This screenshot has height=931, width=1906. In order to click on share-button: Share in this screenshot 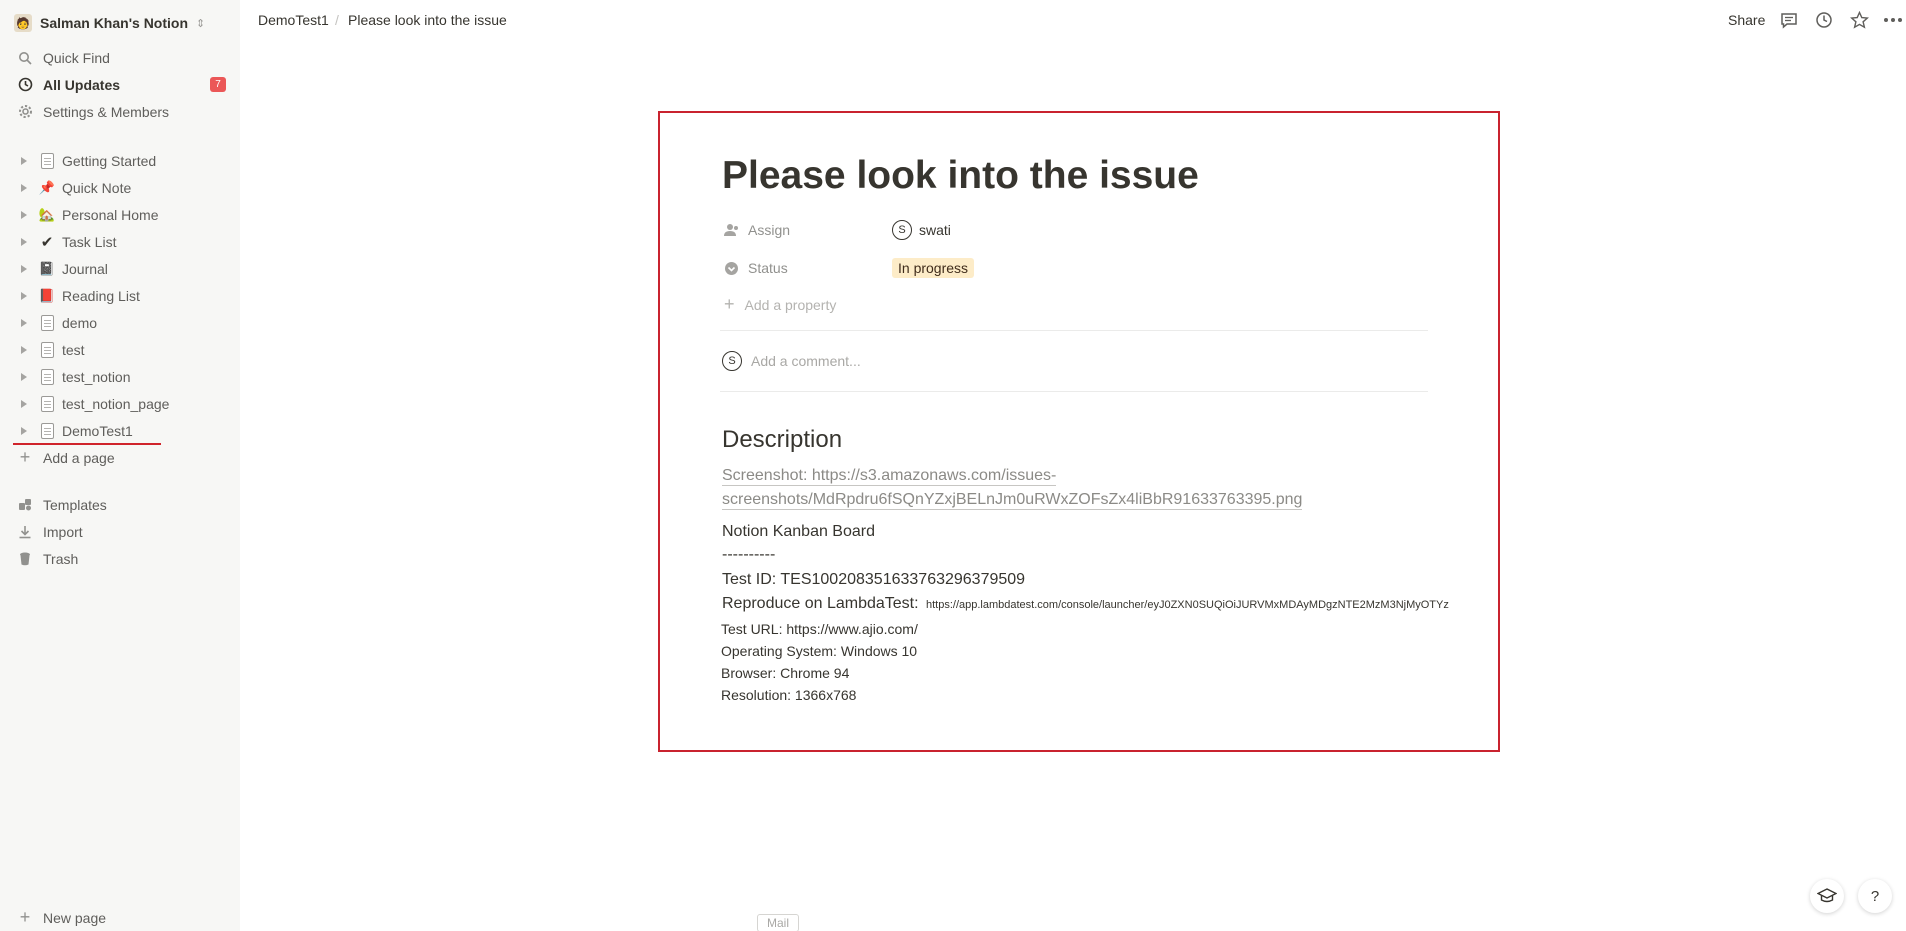, I will do `click(1746, 20)`.